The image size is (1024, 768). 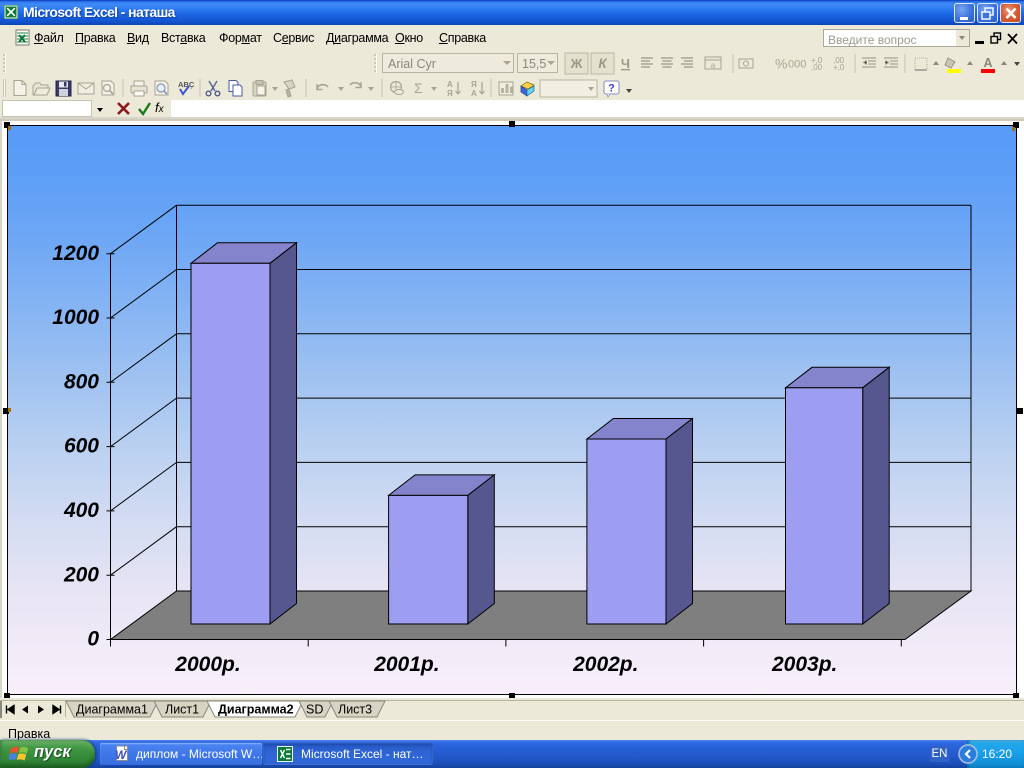 What do you see at coordinates (839, 67) in the screenshot?
I see `svg-text: +,0` at bounding box center [839, 67].